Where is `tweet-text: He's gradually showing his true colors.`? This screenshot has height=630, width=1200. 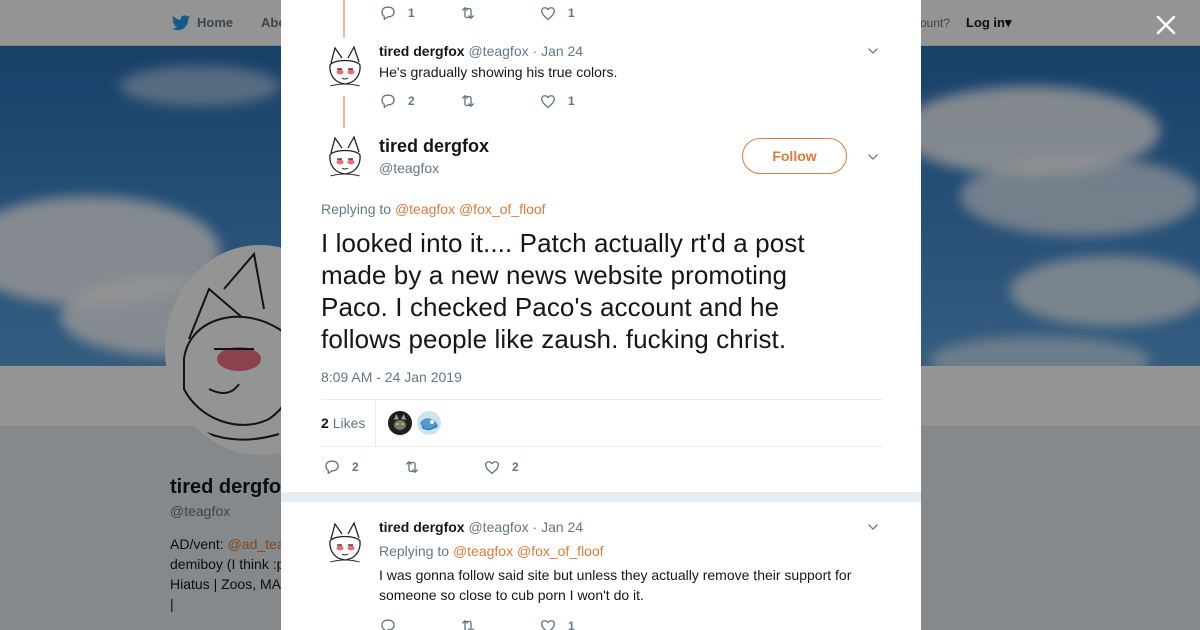
tweet-text: He's gradually showing his true colors. is located at coordinates (498, 72).